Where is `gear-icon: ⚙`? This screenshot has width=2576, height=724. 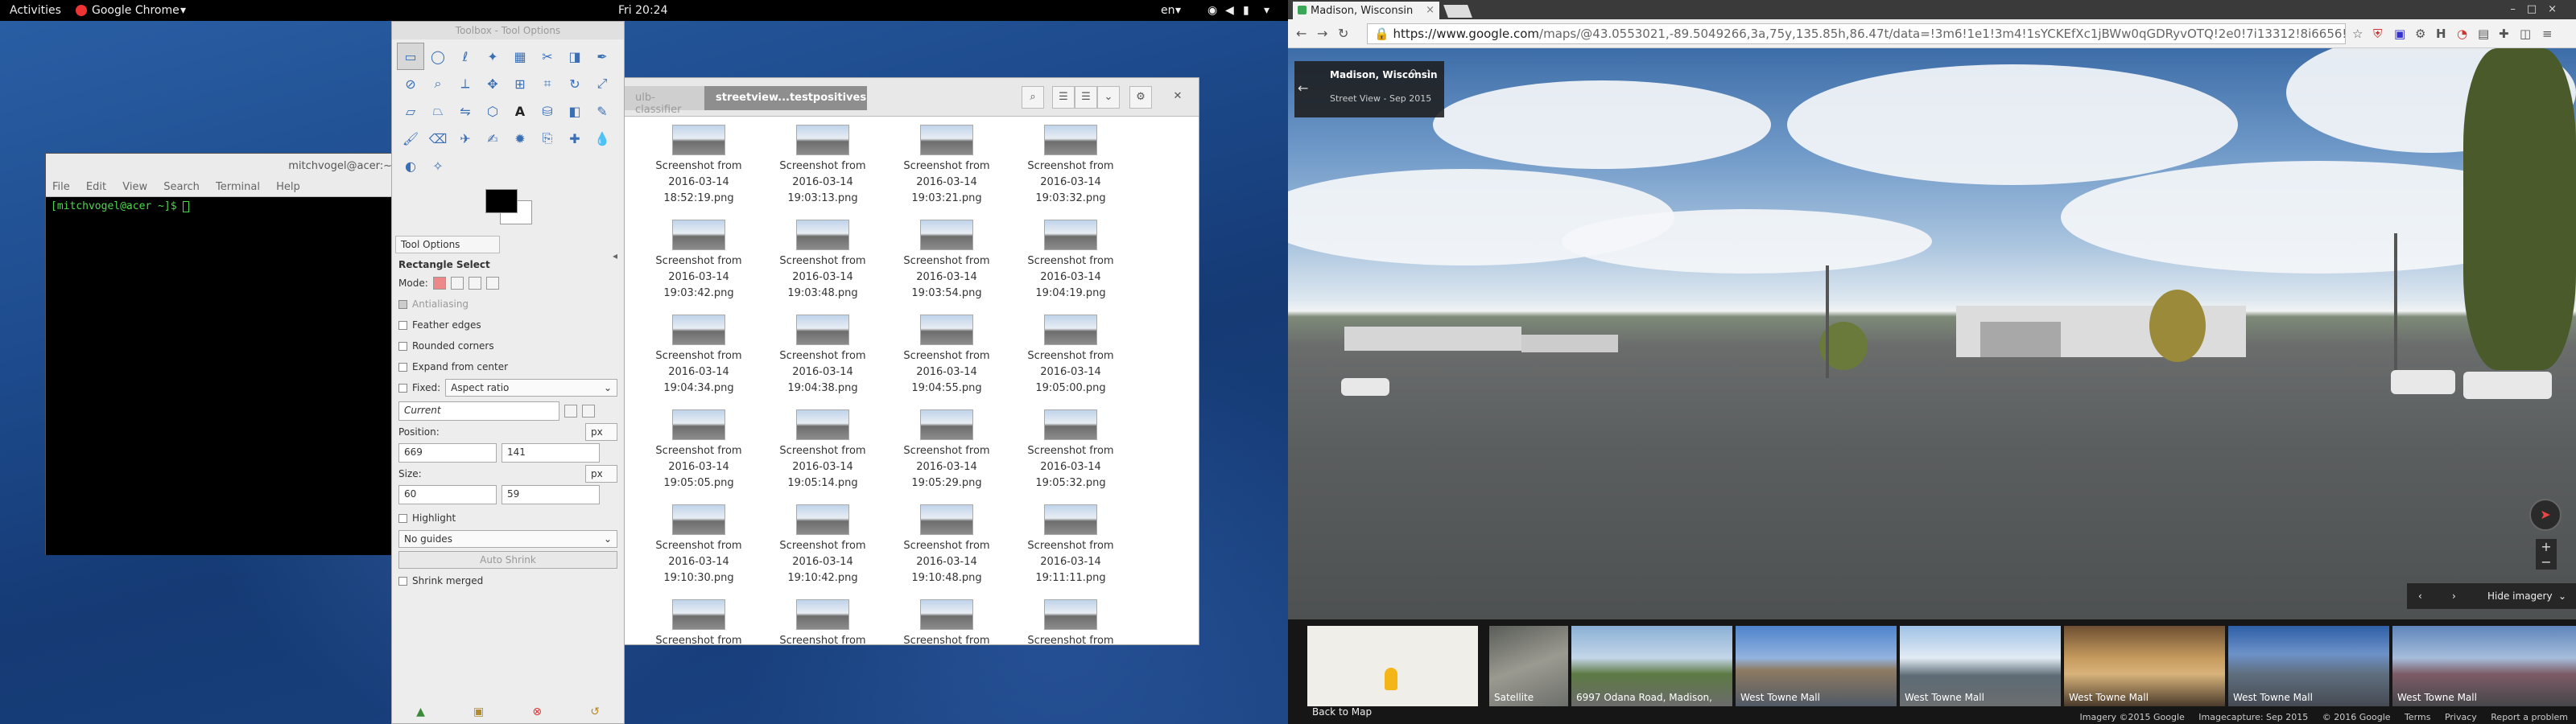 gear-icon: ⚙ is located at coordinates (1140, 97).